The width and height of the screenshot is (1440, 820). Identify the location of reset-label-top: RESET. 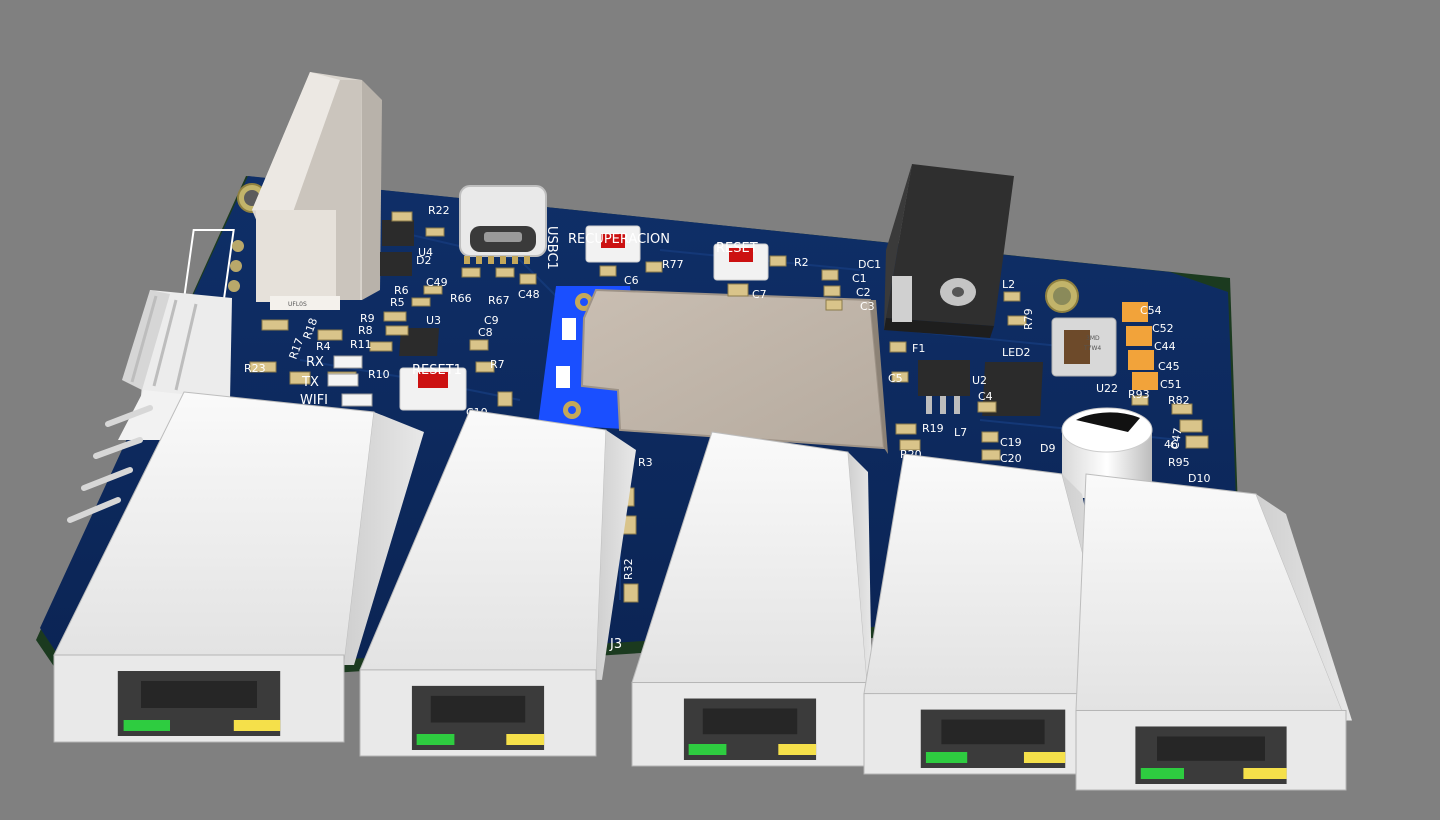
(737, 248).